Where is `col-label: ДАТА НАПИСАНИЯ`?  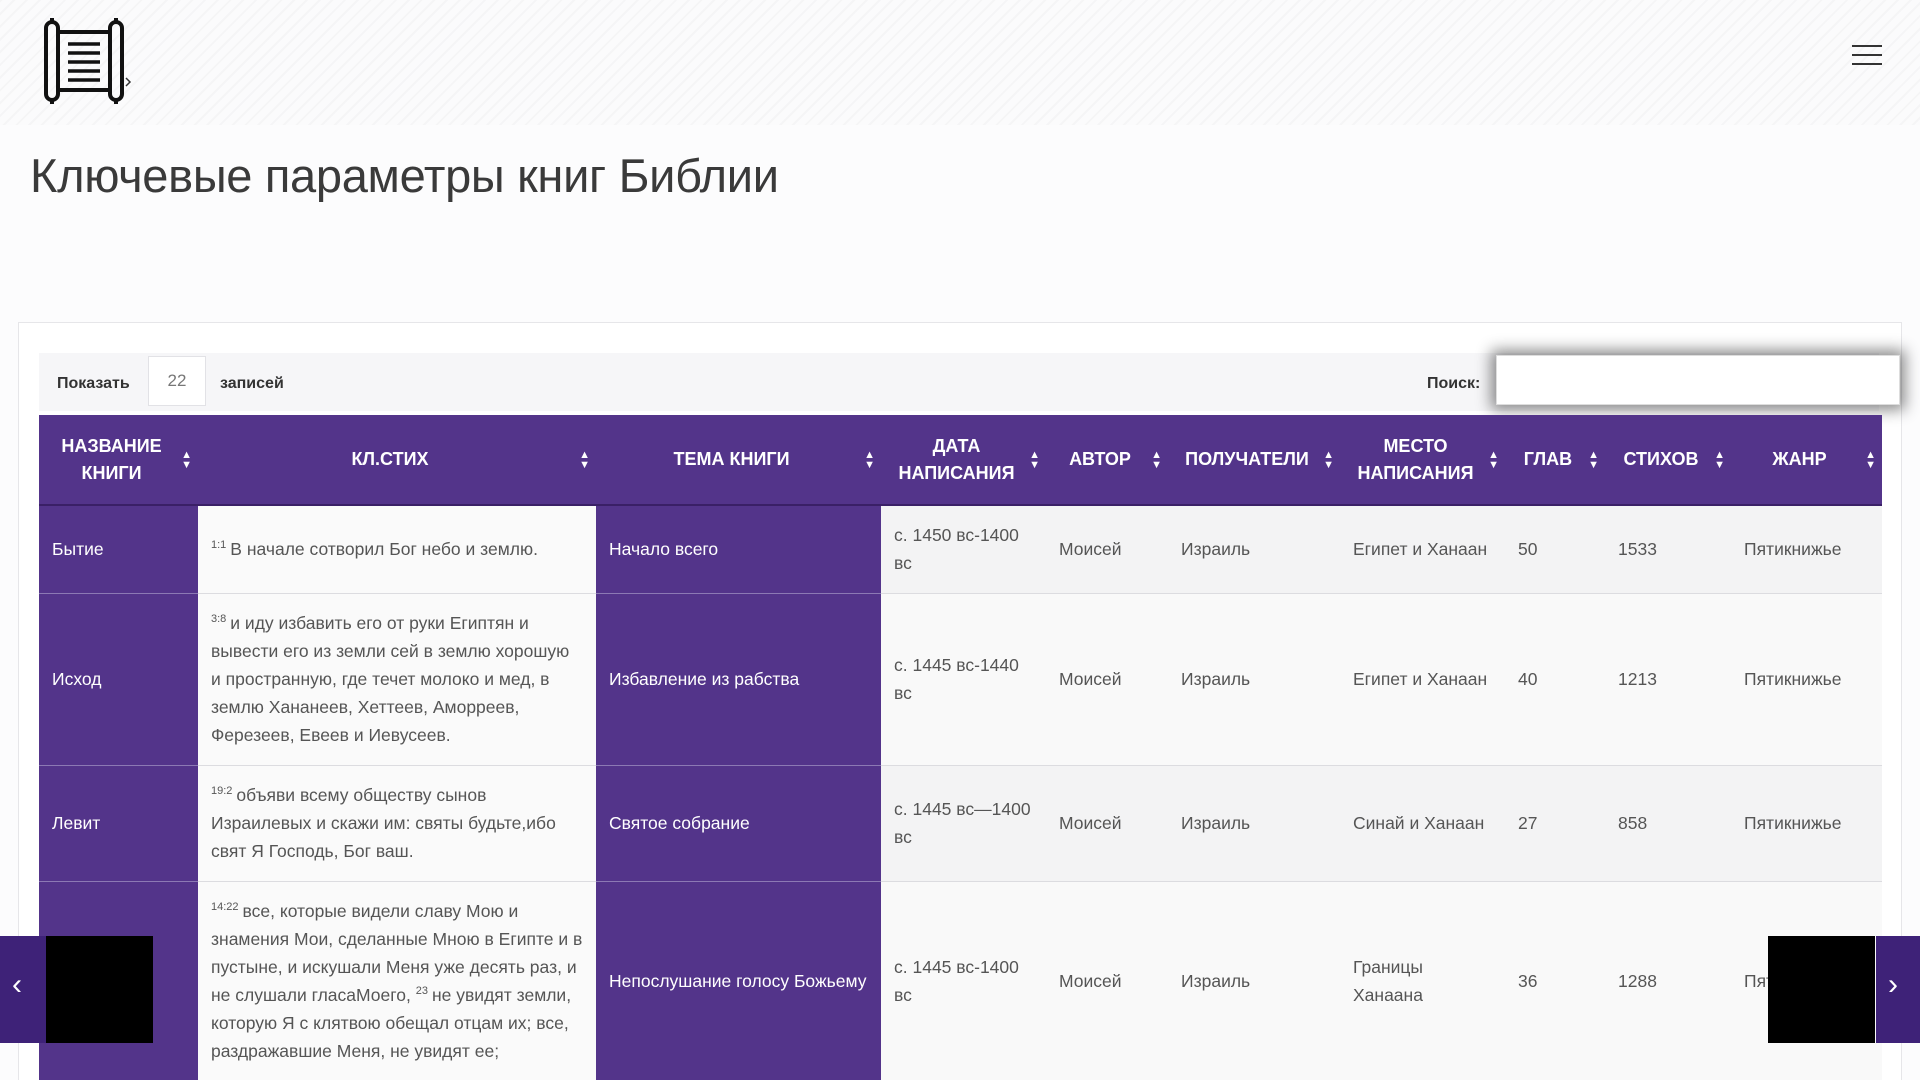 col-label: ДАТА НАПИСАНИЯ is located at coordinates (956, 459).